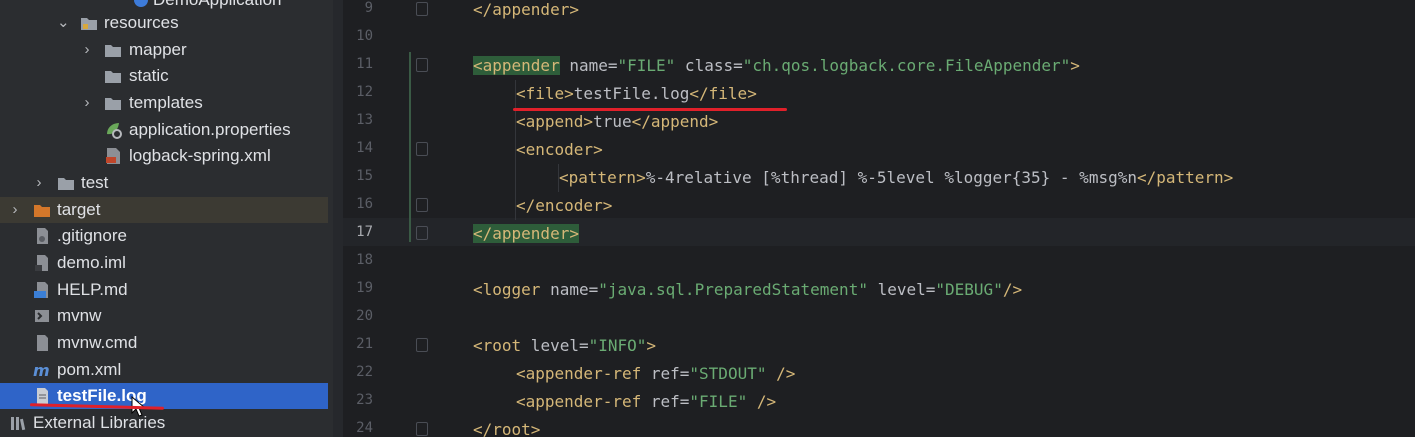 The width and height of the screenshot is (1415, 437). I want to click on tree-item-target: › target, so click(164, 210).